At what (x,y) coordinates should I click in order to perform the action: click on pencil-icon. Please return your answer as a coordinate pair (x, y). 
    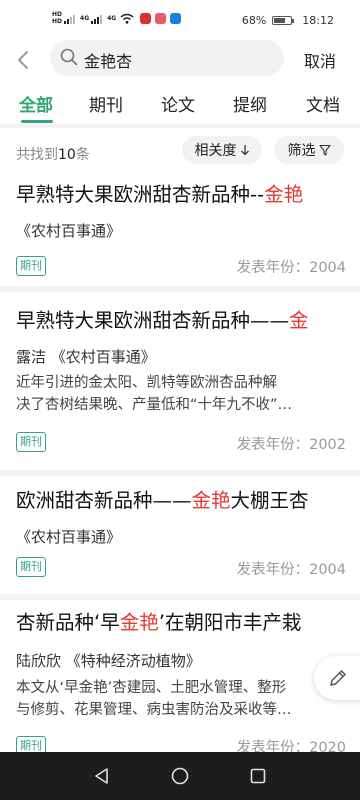
    Looking at the image, I should click on (338, 678).